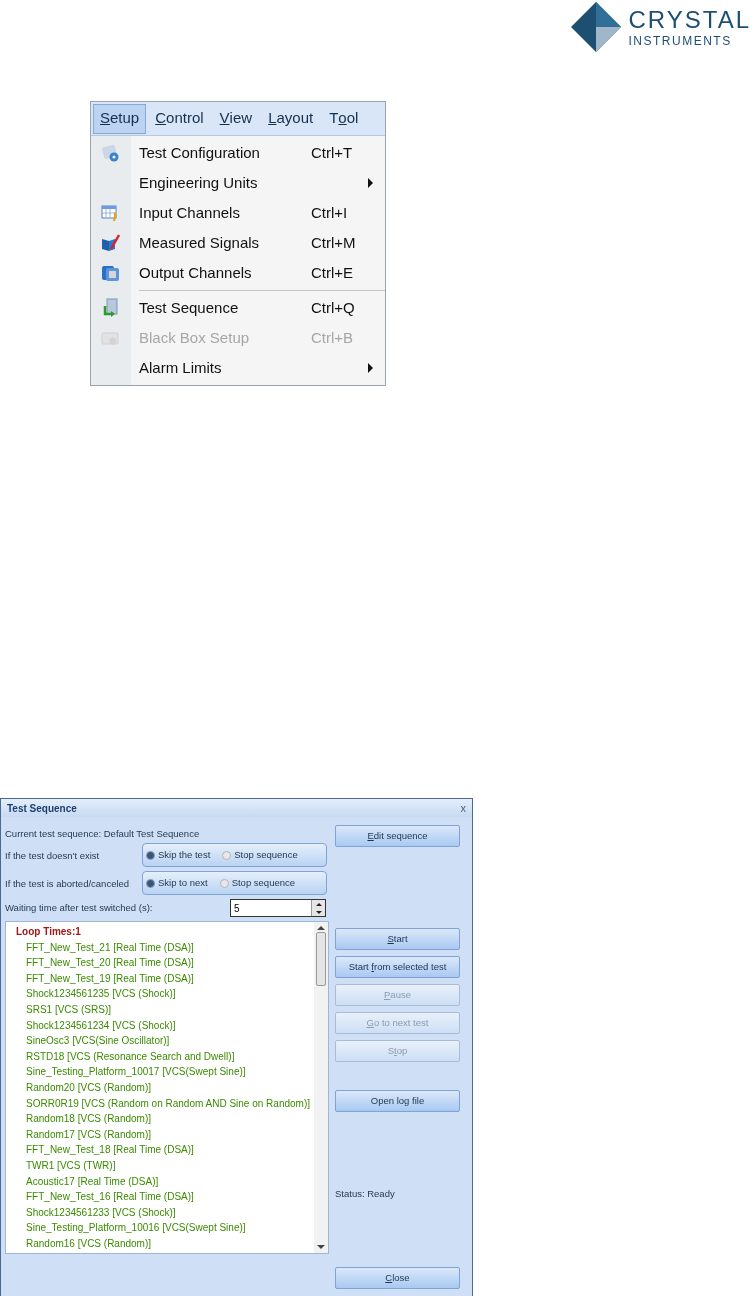 This screenshot has height=1296, width=753. What do you see at coordinates (165, 978) in the screenshot?
I see `test-list-item: FFT_New_Test_19 [Real Time (DSA)]` at bounding box center [165, 978].